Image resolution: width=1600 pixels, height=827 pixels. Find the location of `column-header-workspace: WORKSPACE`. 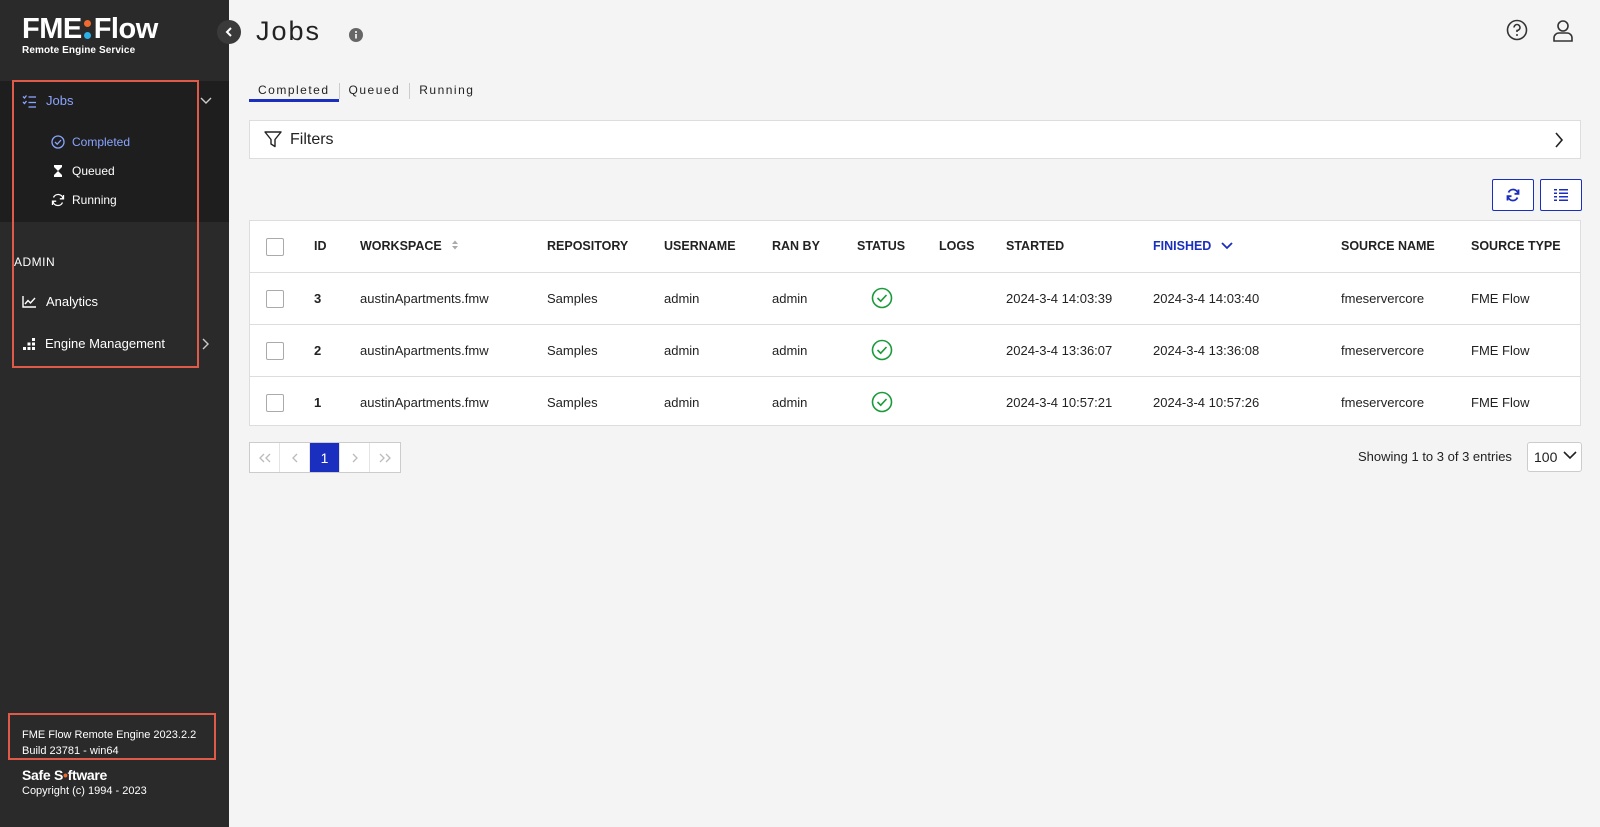

column-header-workspace: WORKSPACE is located at coordinates (409, 246).